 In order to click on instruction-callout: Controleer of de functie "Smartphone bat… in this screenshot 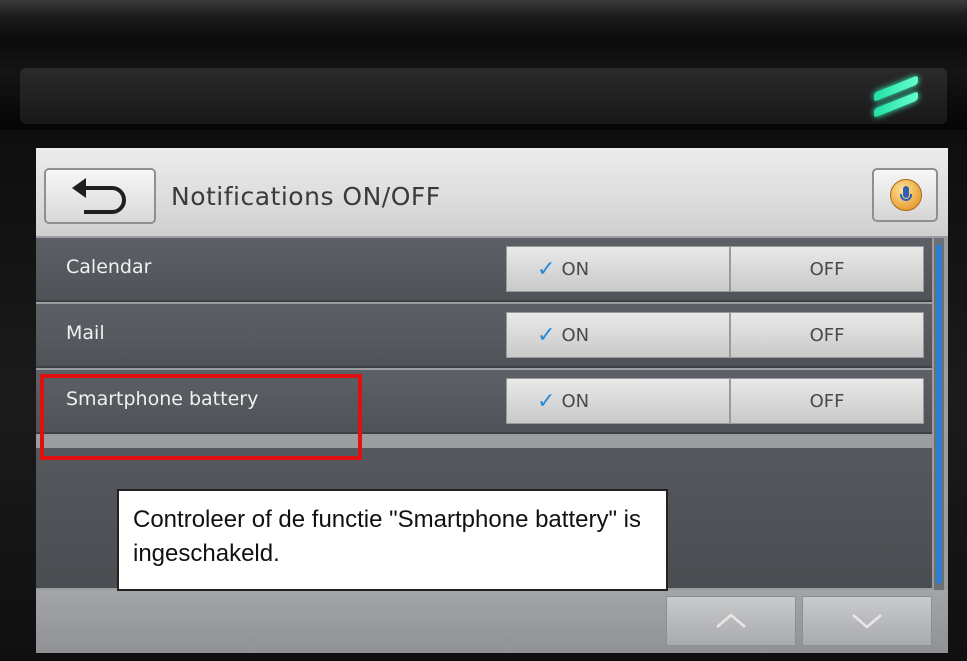, I will do `click(392, 540)`.